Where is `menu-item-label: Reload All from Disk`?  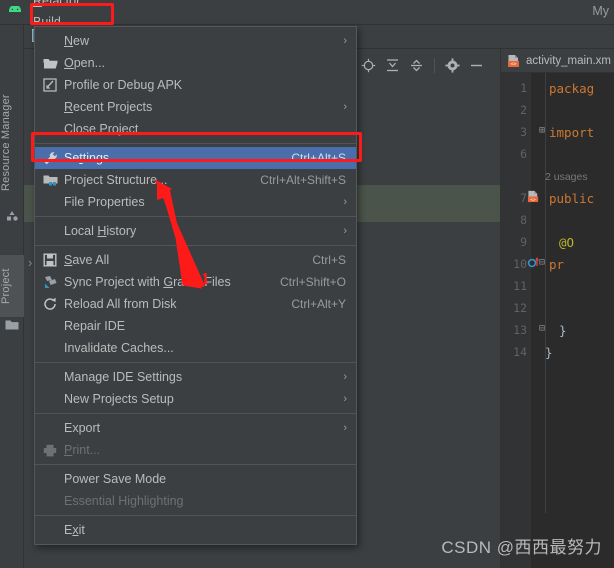 menu-item-label: Reload All from Disk is located at coordinates (120, 304).